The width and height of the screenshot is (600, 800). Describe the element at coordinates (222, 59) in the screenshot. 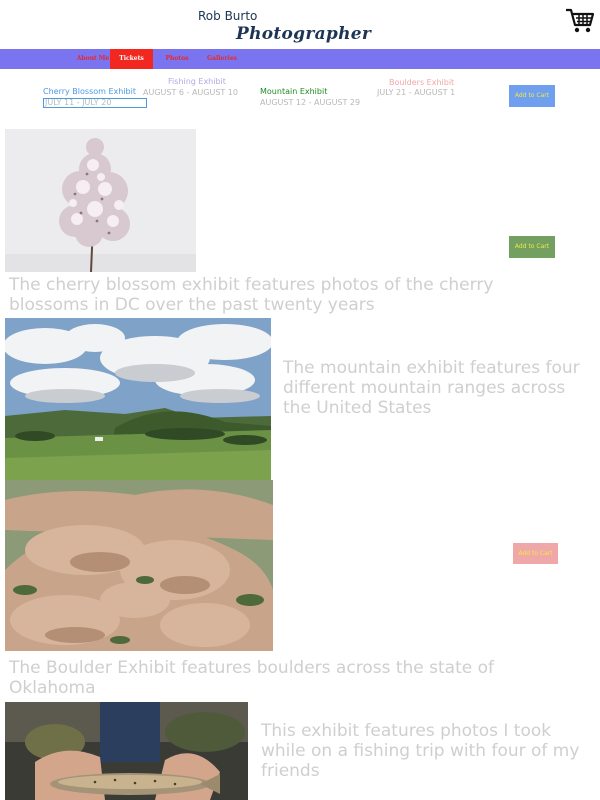

I see `nav-galleries: Galleries` at that location.